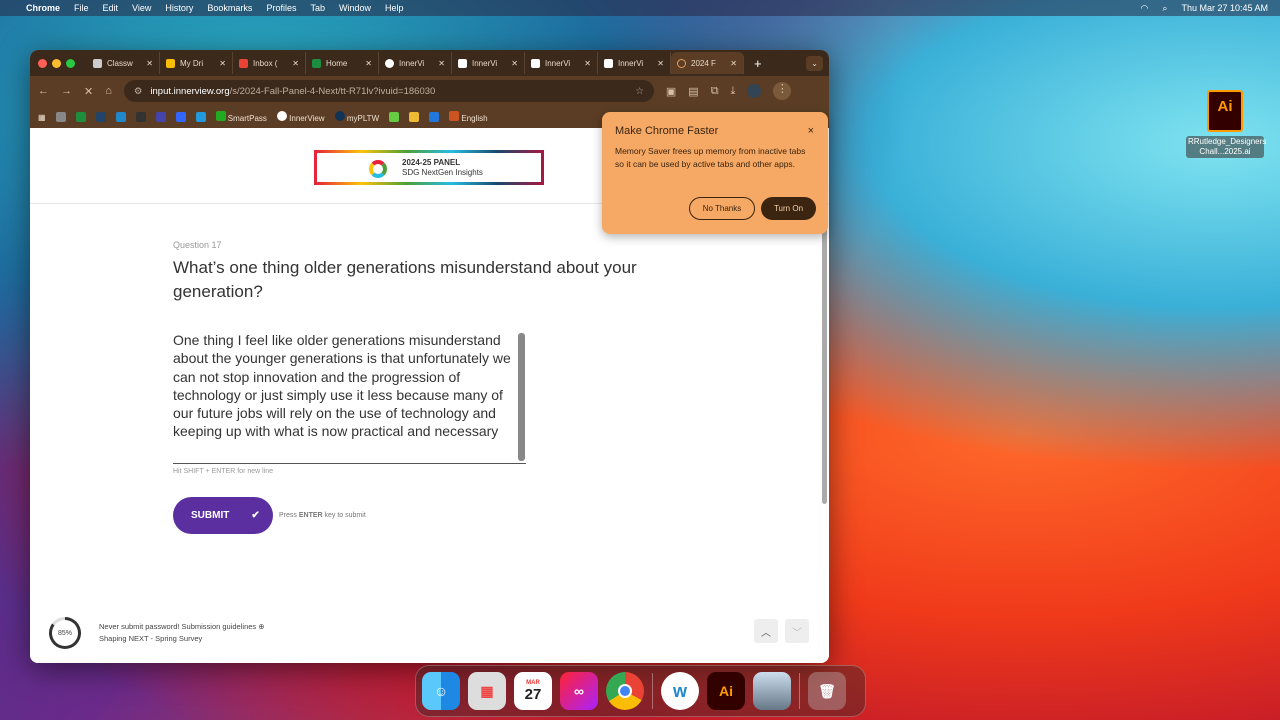 The image size is (1280, 720). What do you see at coordinates (693, 91) in the screenshot?
I see `extension-icon: ▤` at bounding box center [693, 91].